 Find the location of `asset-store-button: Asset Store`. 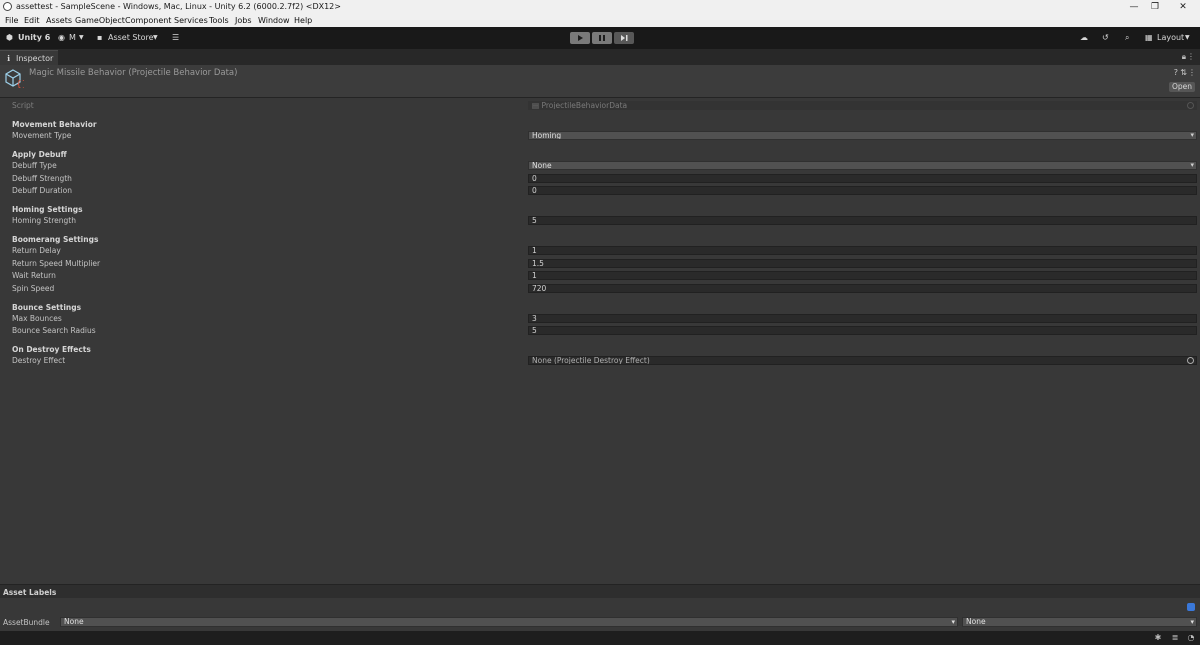

asset-store-button: Asset Store is located at coordinates (131, 37).